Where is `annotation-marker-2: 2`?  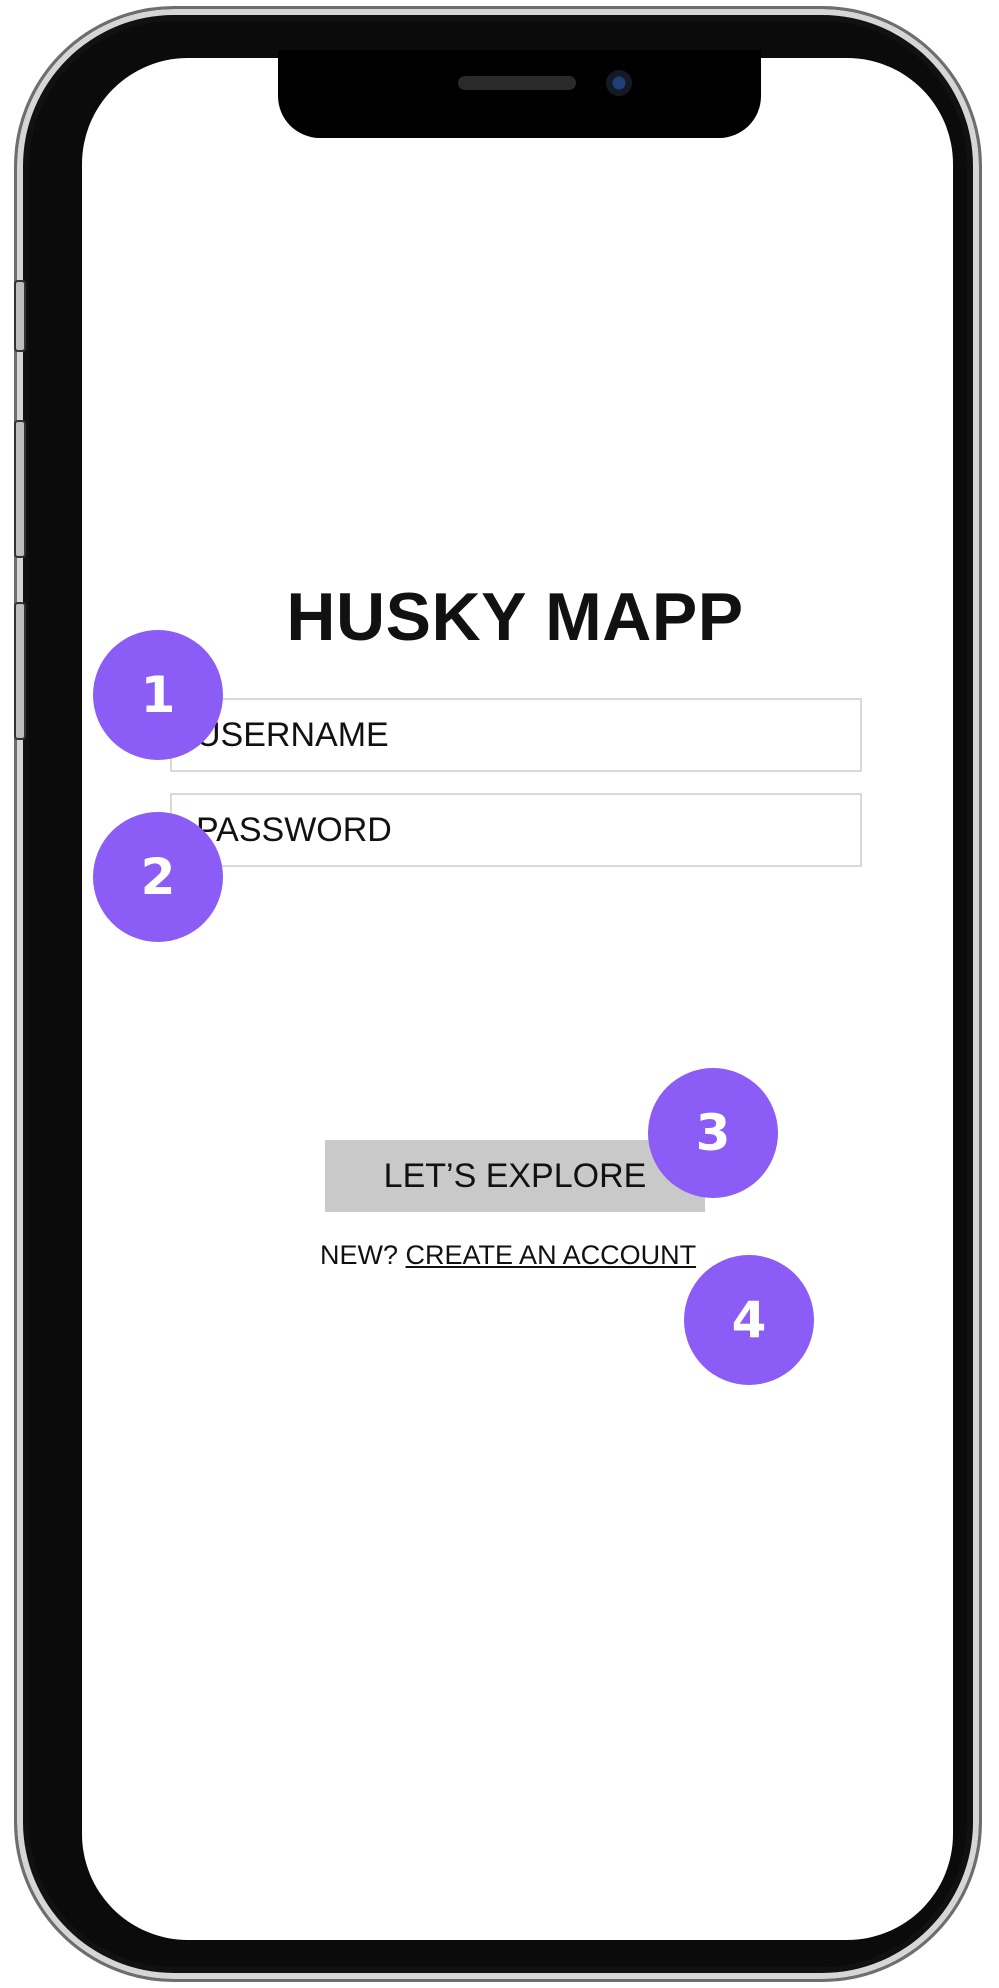
annotation-marker-2: 2 is located at coordinates (158, 877).